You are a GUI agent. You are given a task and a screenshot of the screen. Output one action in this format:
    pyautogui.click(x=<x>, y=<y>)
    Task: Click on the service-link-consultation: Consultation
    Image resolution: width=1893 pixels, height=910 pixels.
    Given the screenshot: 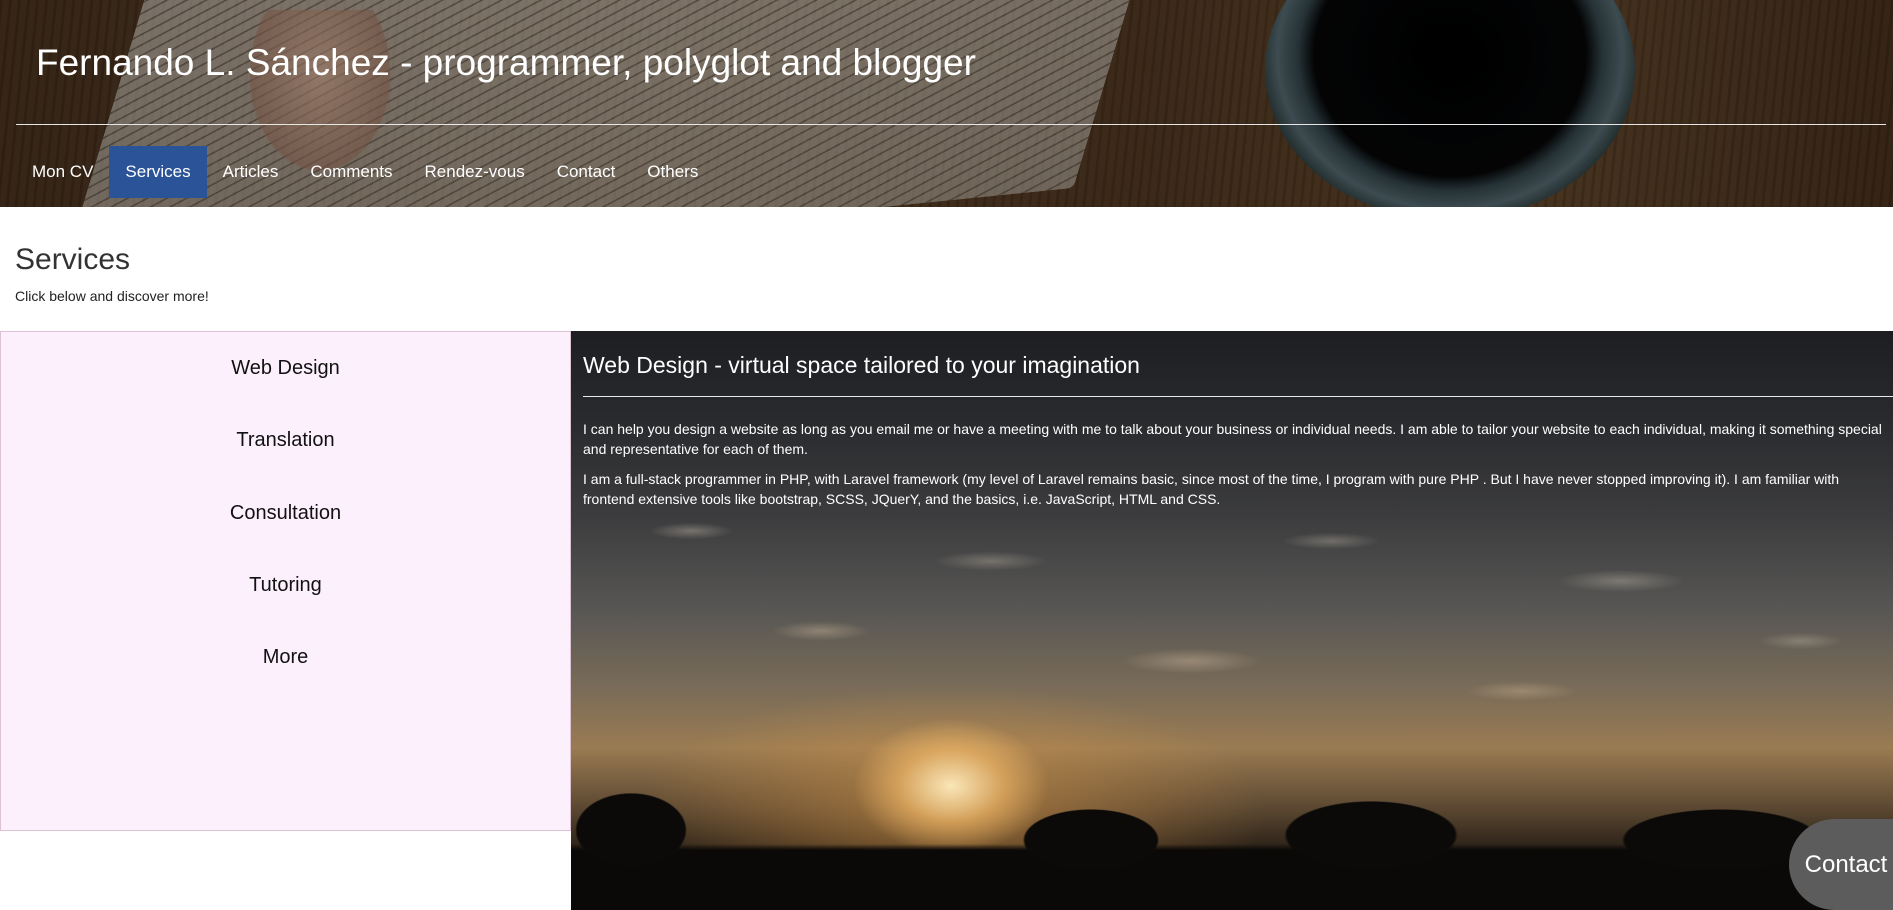 What is the action you would take?
    pyautogui.click(x=285, y=513)
    